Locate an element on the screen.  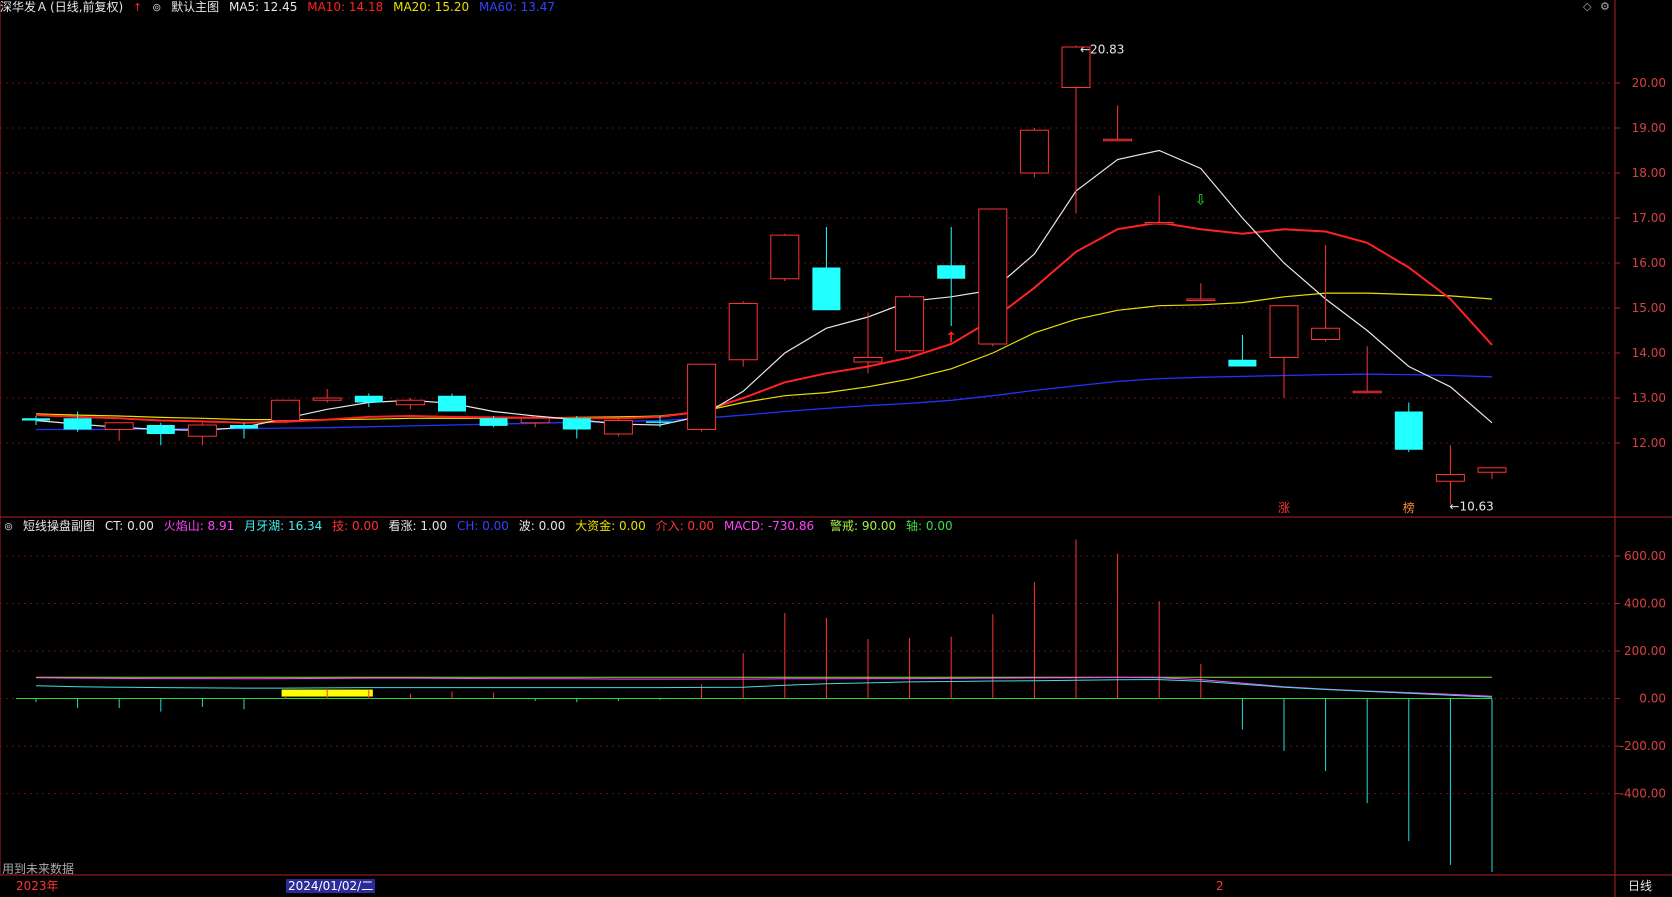
month-label: 2 is located at coordinates (1220, 886).